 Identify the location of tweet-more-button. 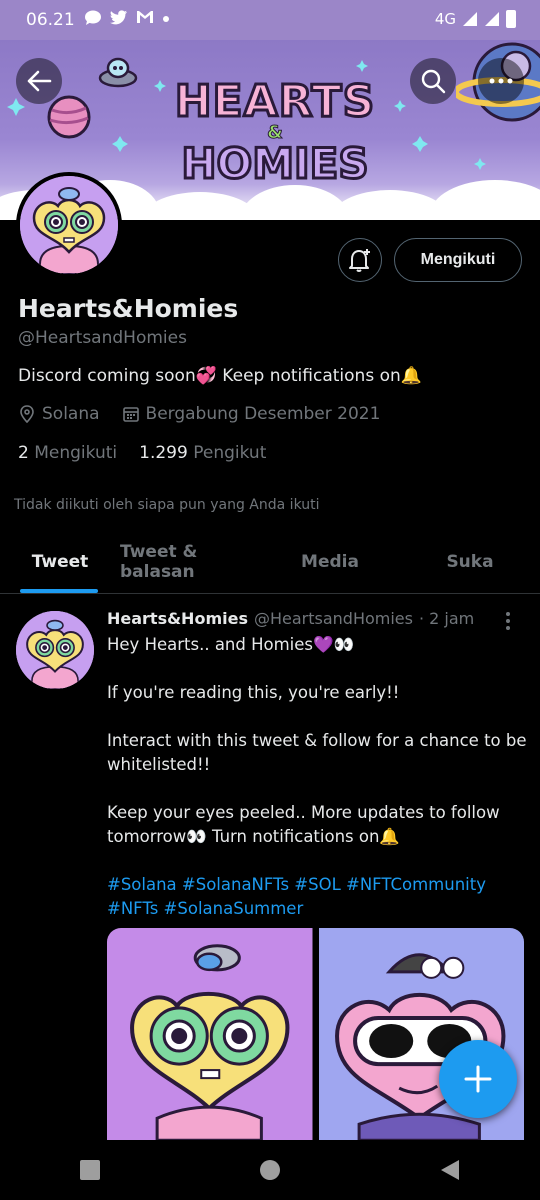
(508, 621).